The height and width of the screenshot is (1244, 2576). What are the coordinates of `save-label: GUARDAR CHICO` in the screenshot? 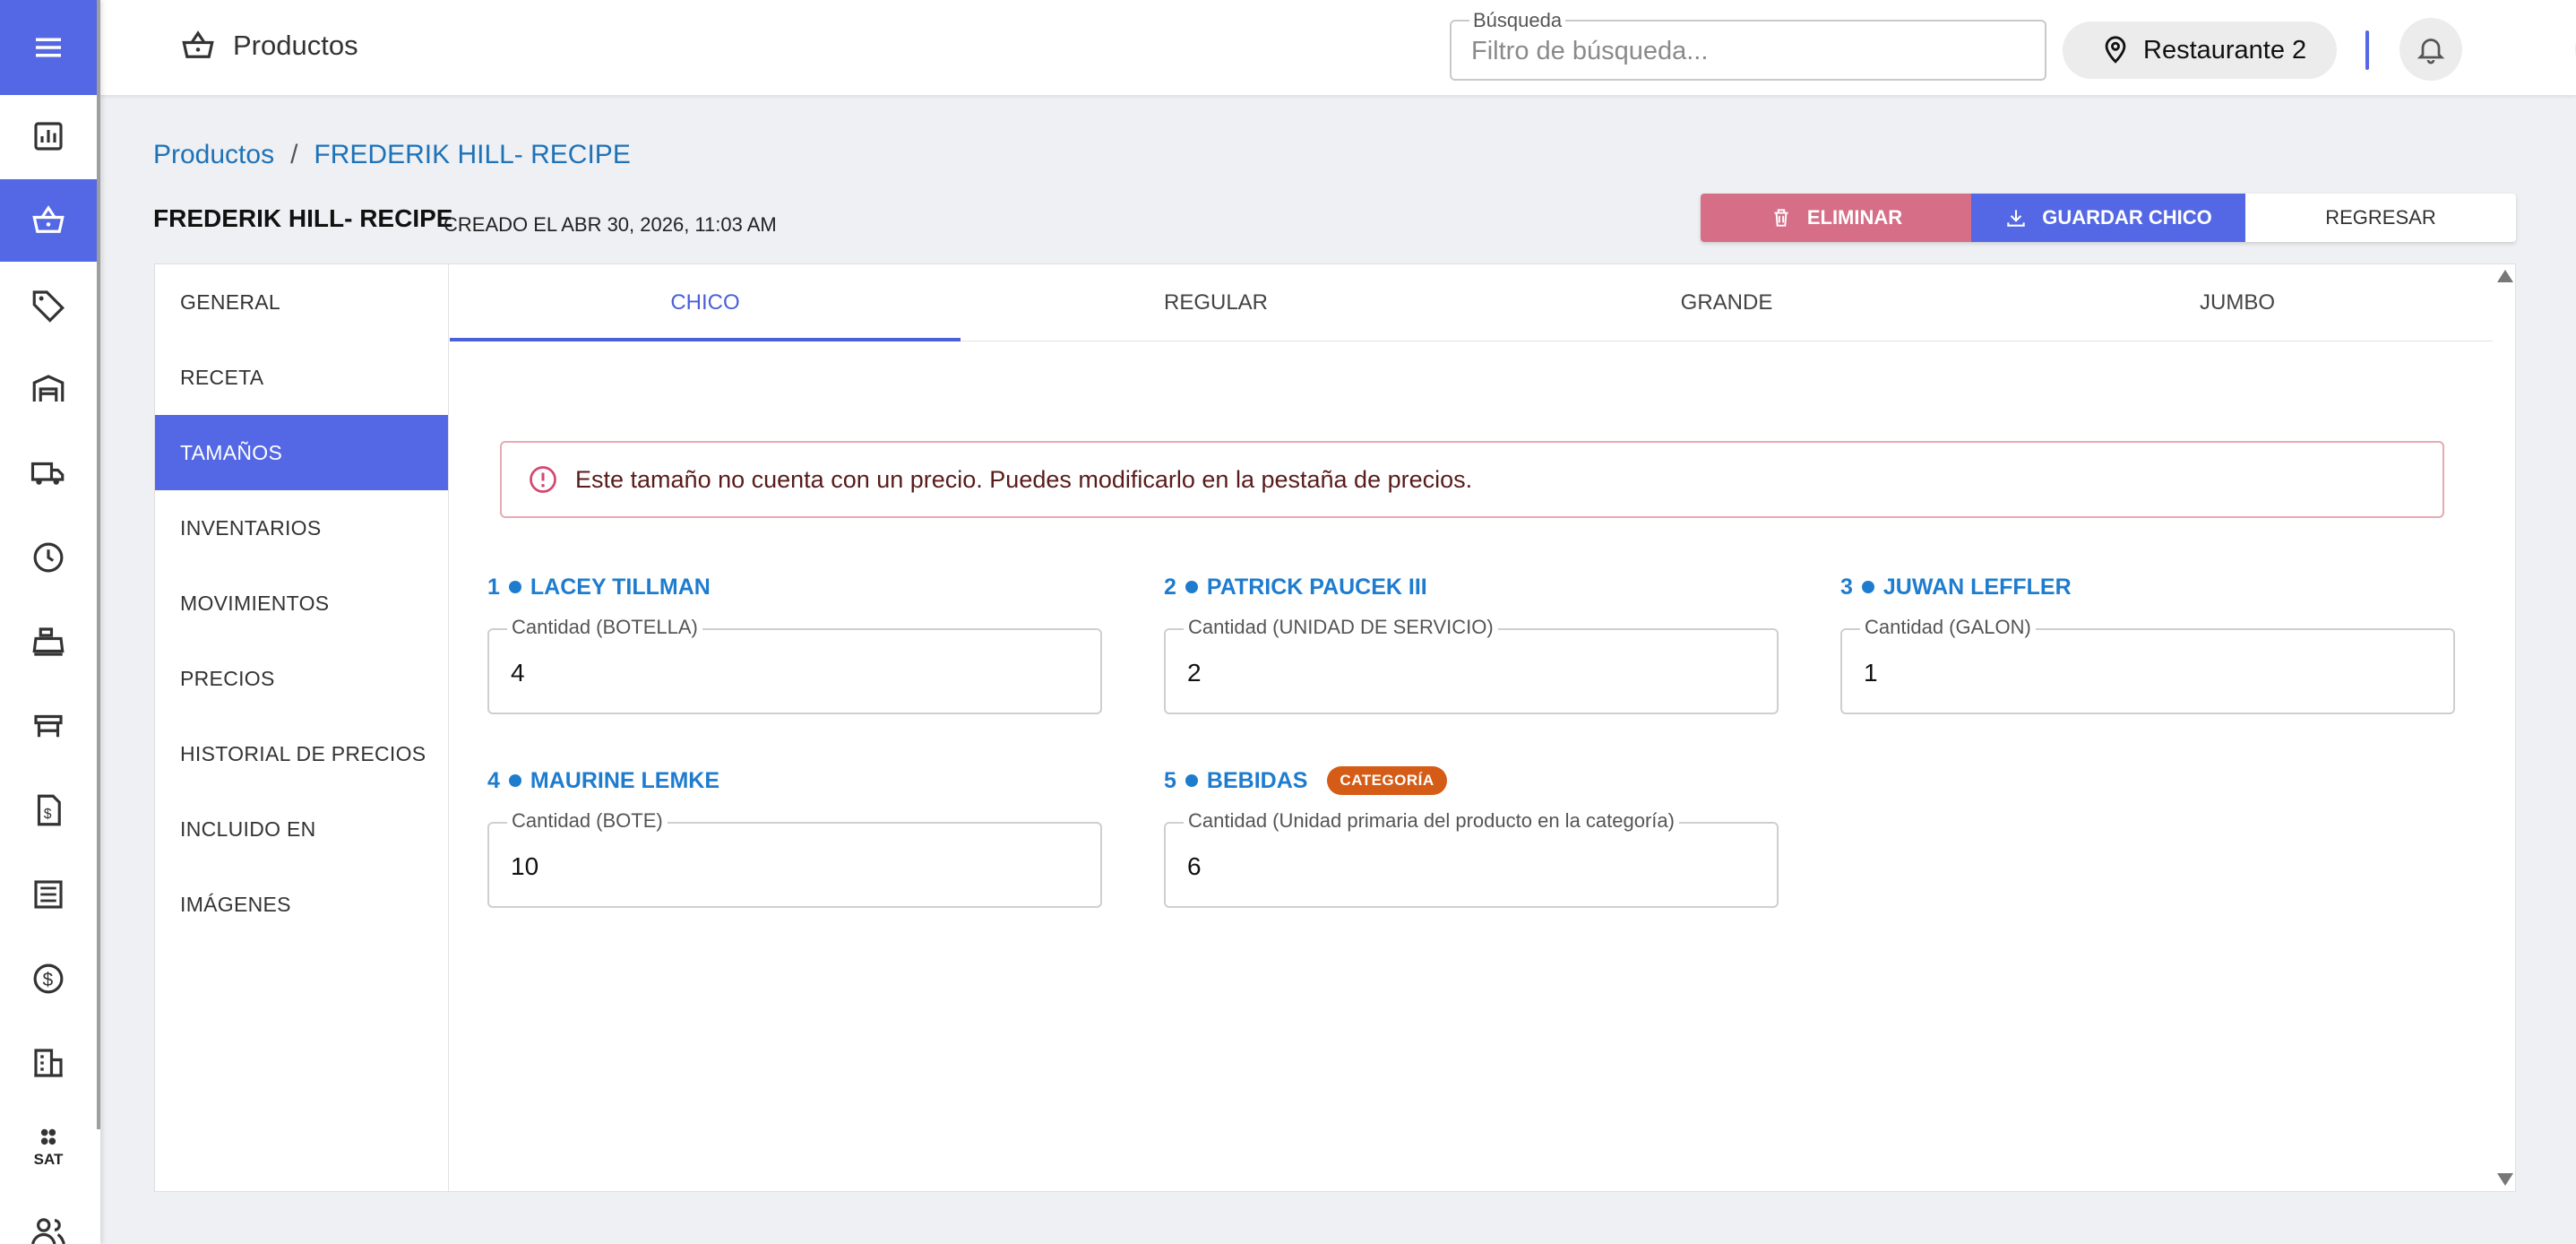 It's located at (2127, 217).